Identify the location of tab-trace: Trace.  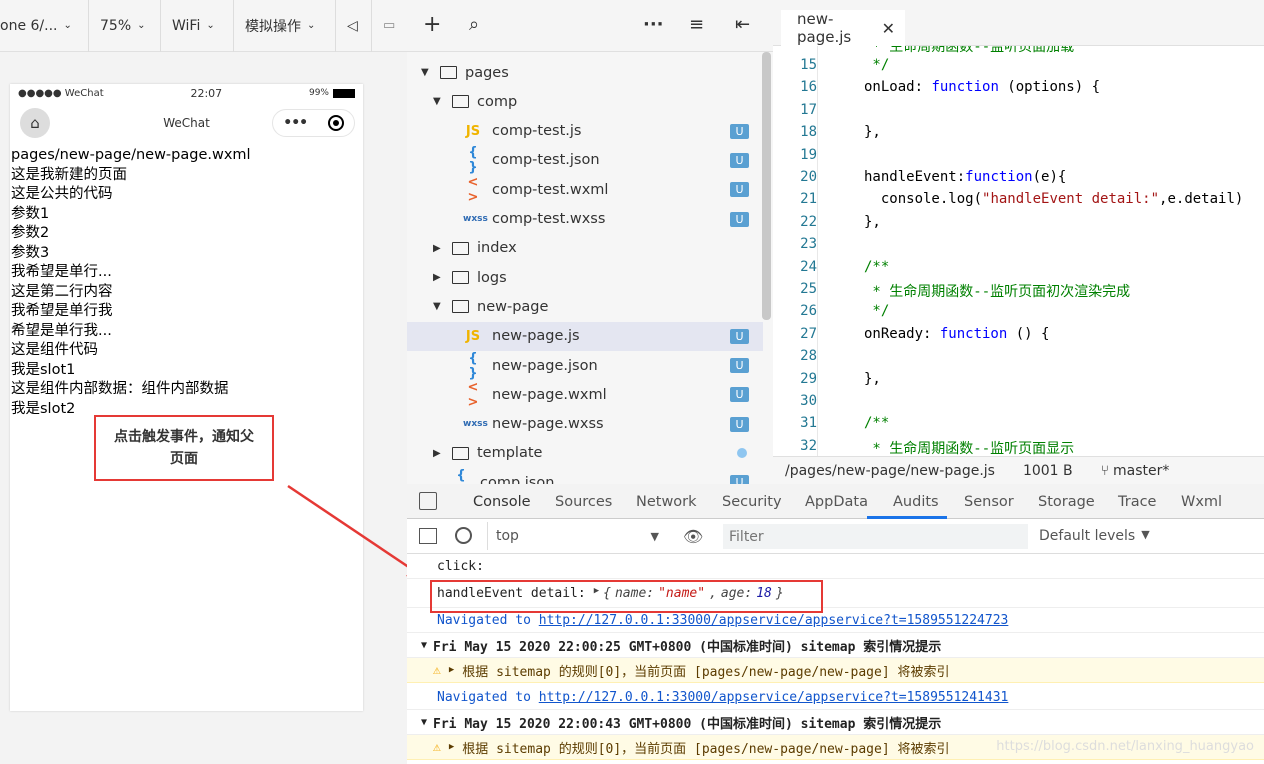
(1137, 502).